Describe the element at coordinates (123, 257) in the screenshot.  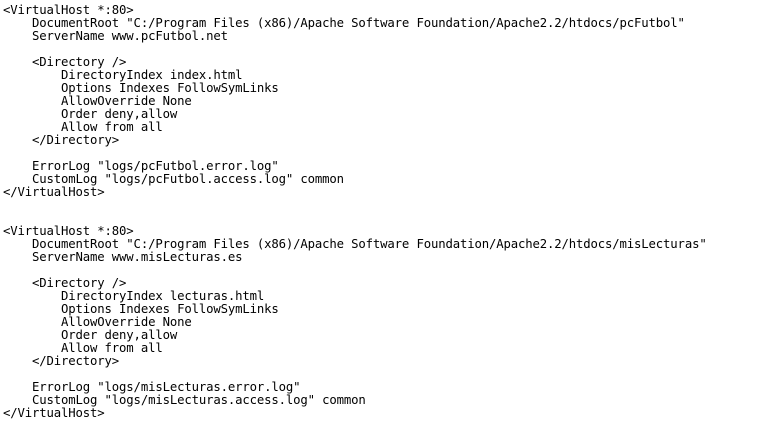
I see `code-line: ServerName www.misLecturas.es` at that location.